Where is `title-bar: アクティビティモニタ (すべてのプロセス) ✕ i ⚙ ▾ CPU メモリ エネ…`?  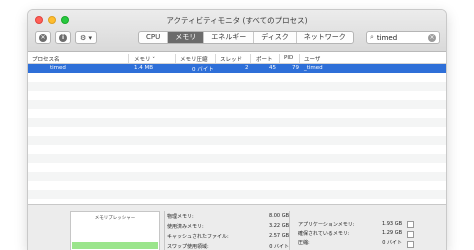 title-bar: アクティビティモニタ (すべてのプロセス) ✕ i ⚙ ▾ CPU メモリ エネ… is located at coordinates (237, 31).